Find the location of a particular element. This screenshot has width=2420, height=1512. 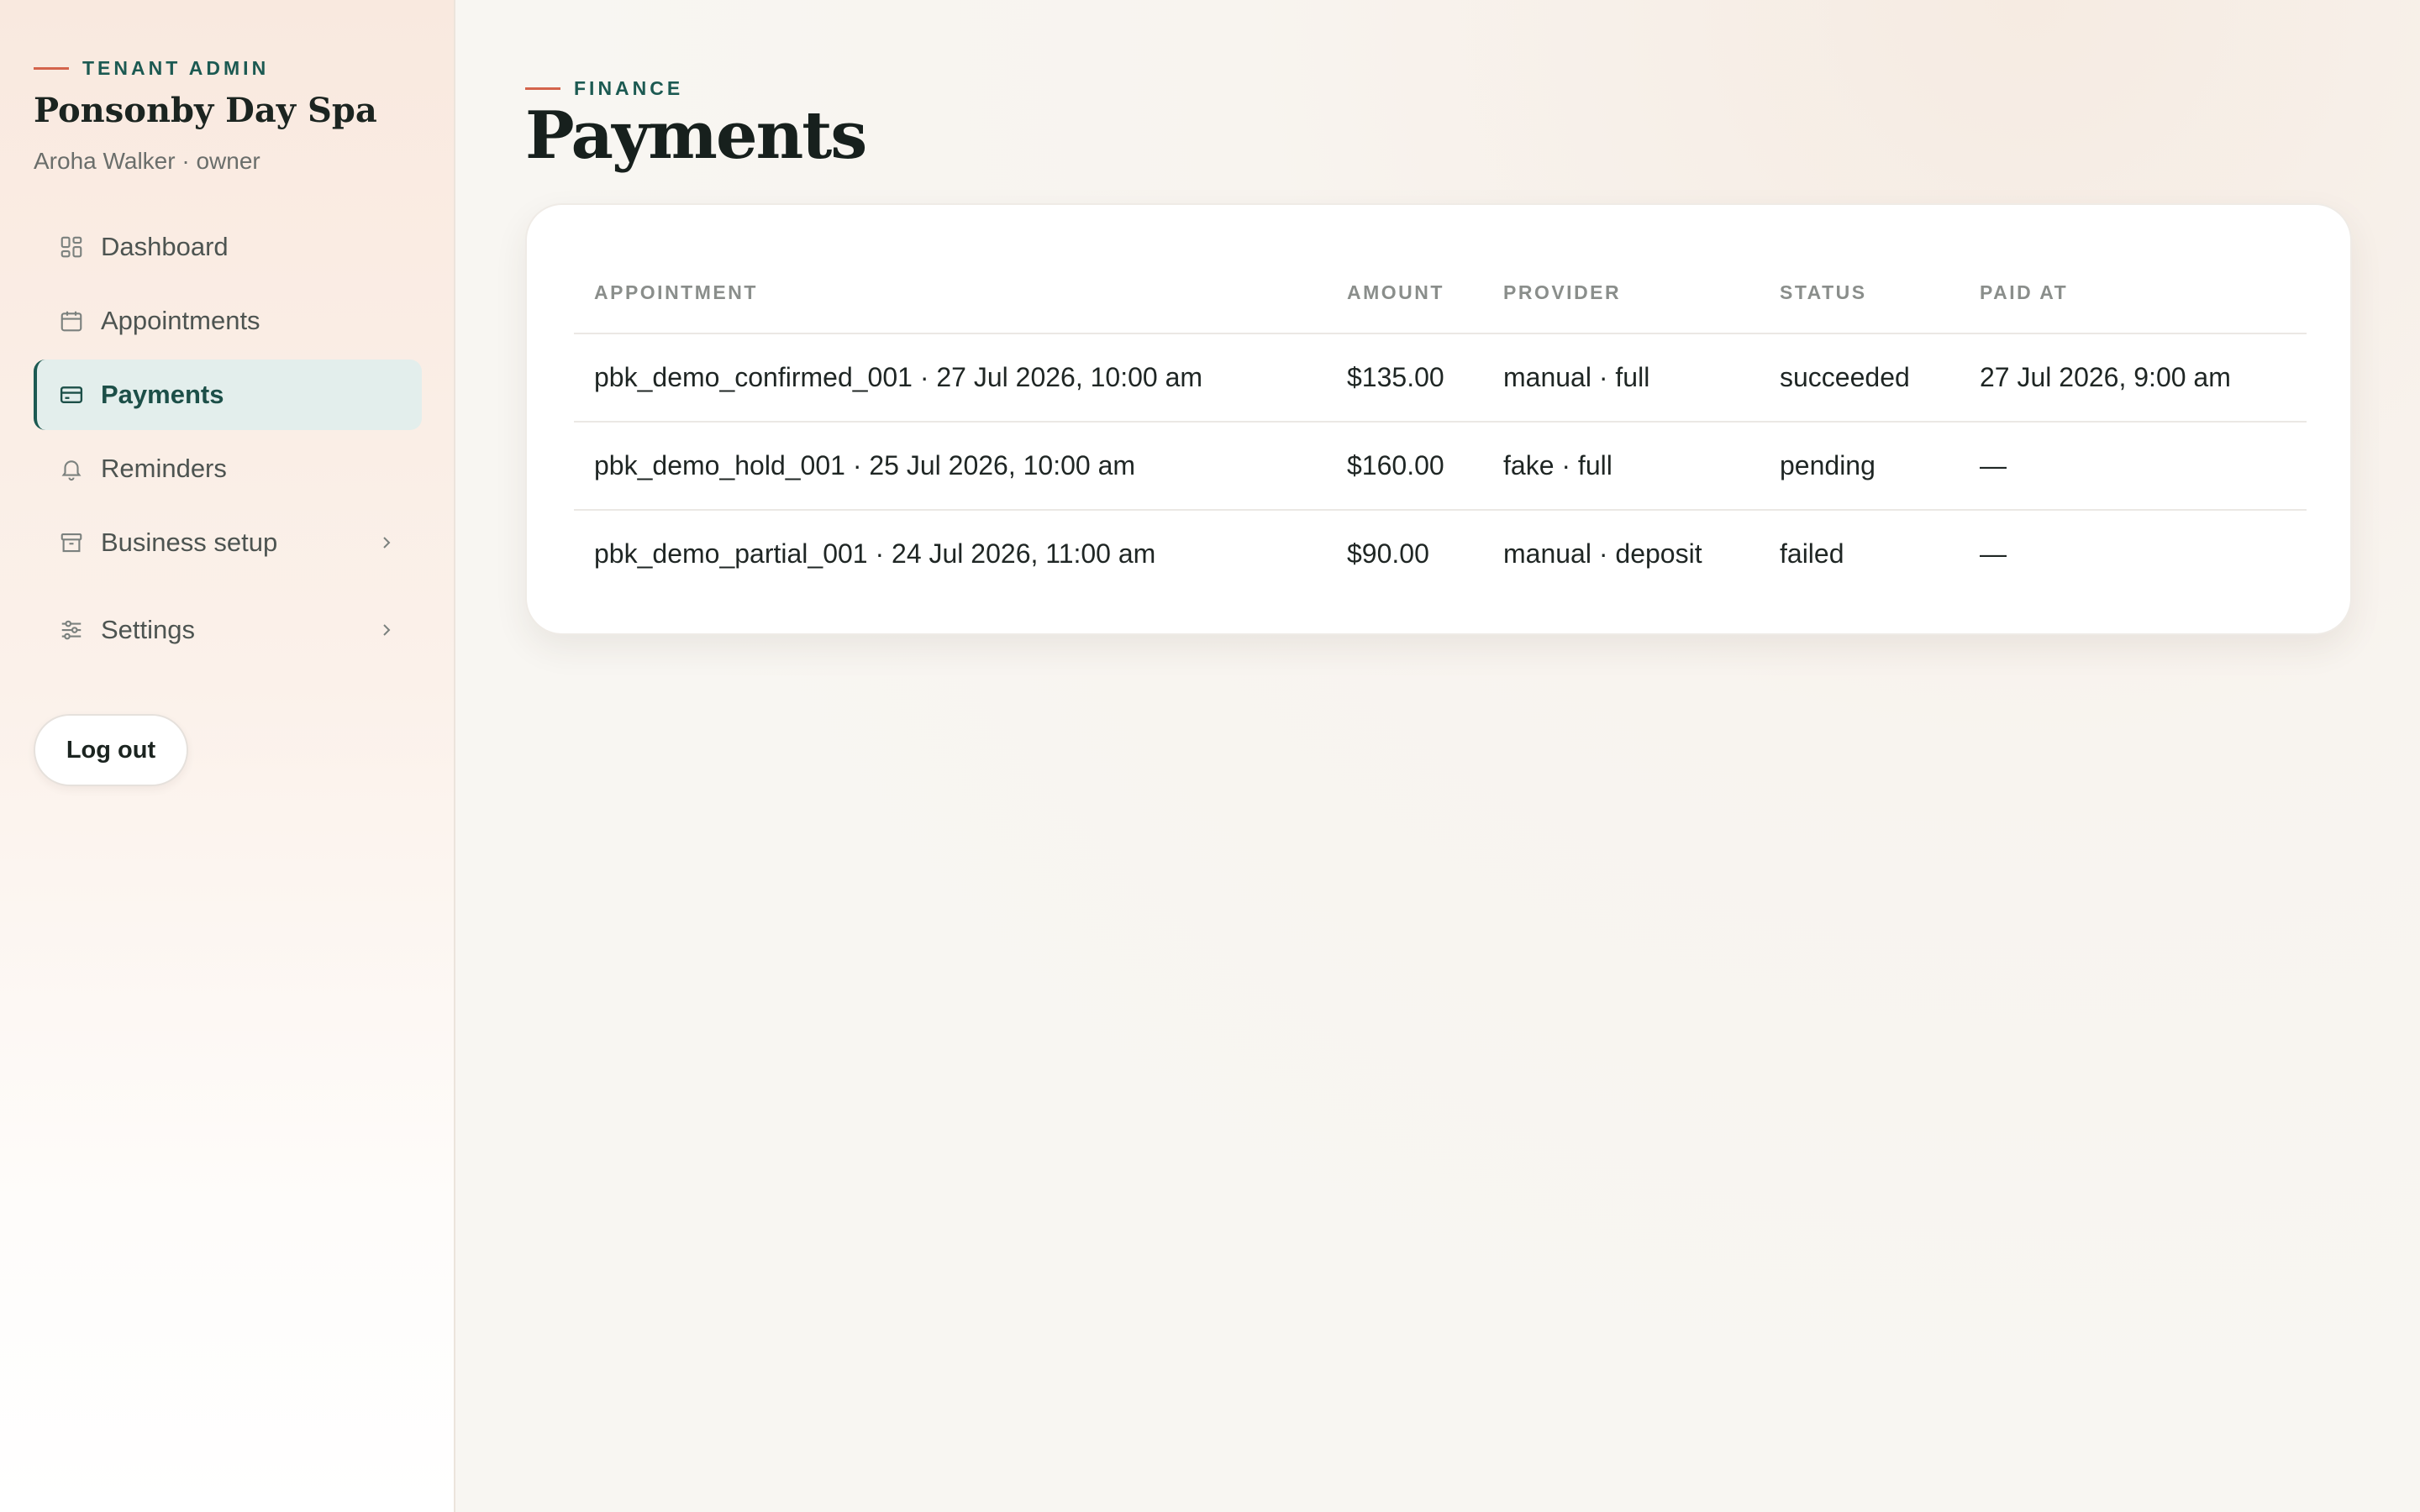

sidebar-item-reminders: Reminders is located at coordinates (228, 468).